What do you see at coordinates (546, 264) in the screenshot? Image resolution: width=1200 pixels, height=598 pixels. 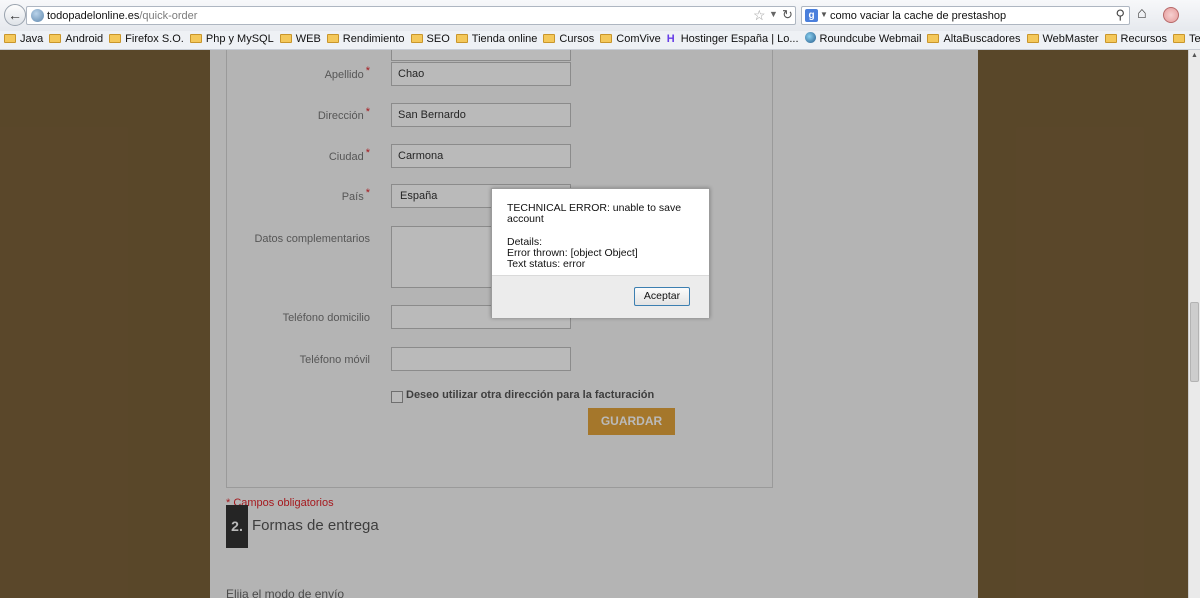 I see `dialog-text-status: Text status: error` at bounding box center [546, 264].